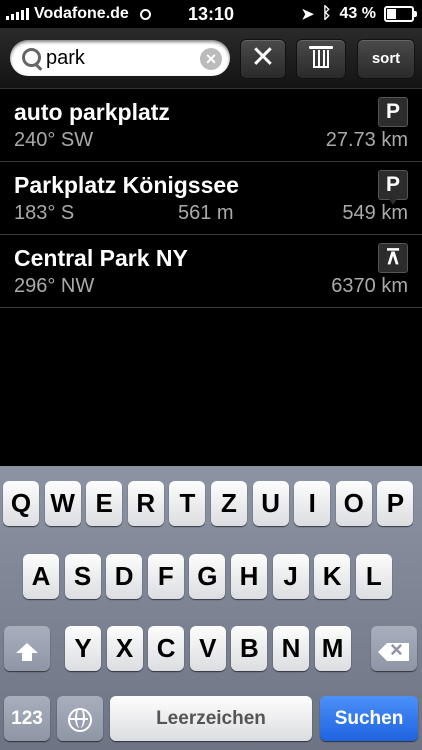 The height and width of the screenshot is (750, 422). What do you see at coordinates (321, 47) in the screenshot?
I see `trash-lid` at bounding box center [321, 47].